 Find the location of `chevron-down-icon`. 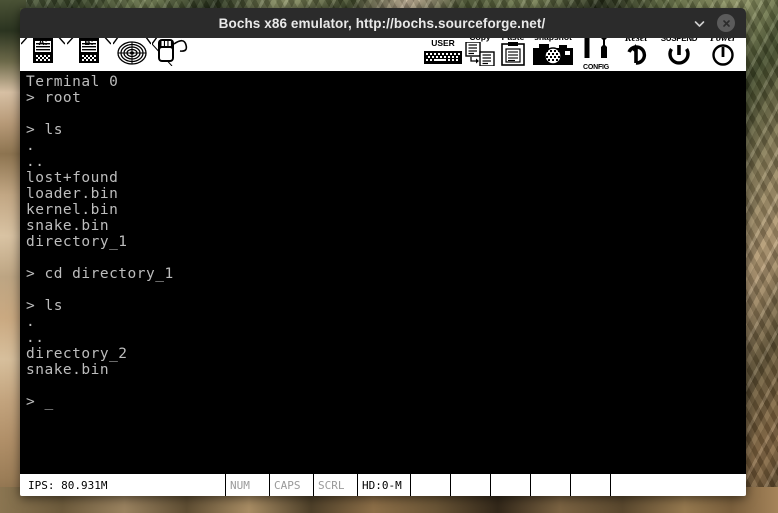

chevron-down-icon is located at coordinates (699, 23).